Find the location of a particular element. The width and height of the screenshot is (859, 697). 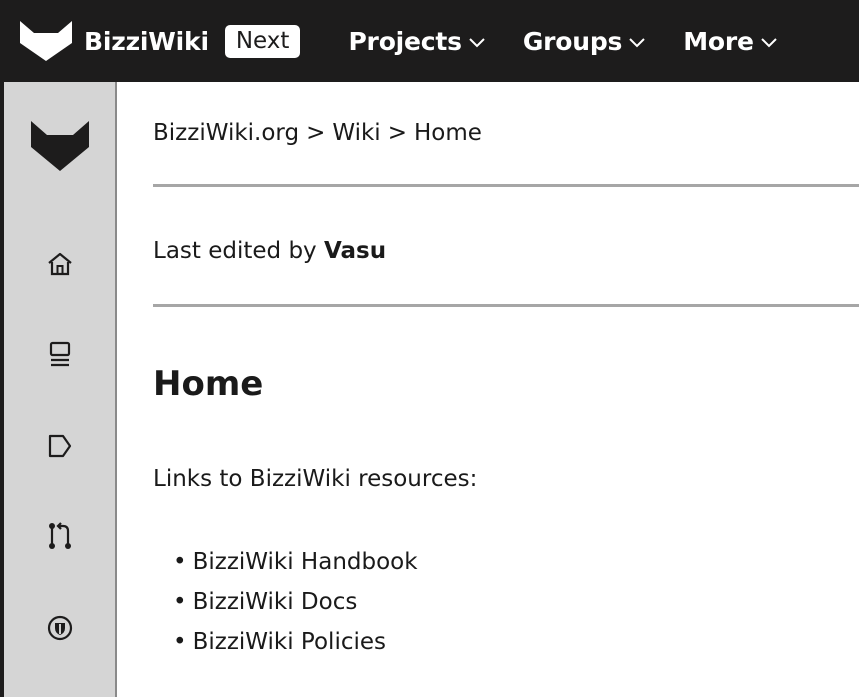

last-edited-info: Last edited by Vasu is located at coordinates (269, 251).